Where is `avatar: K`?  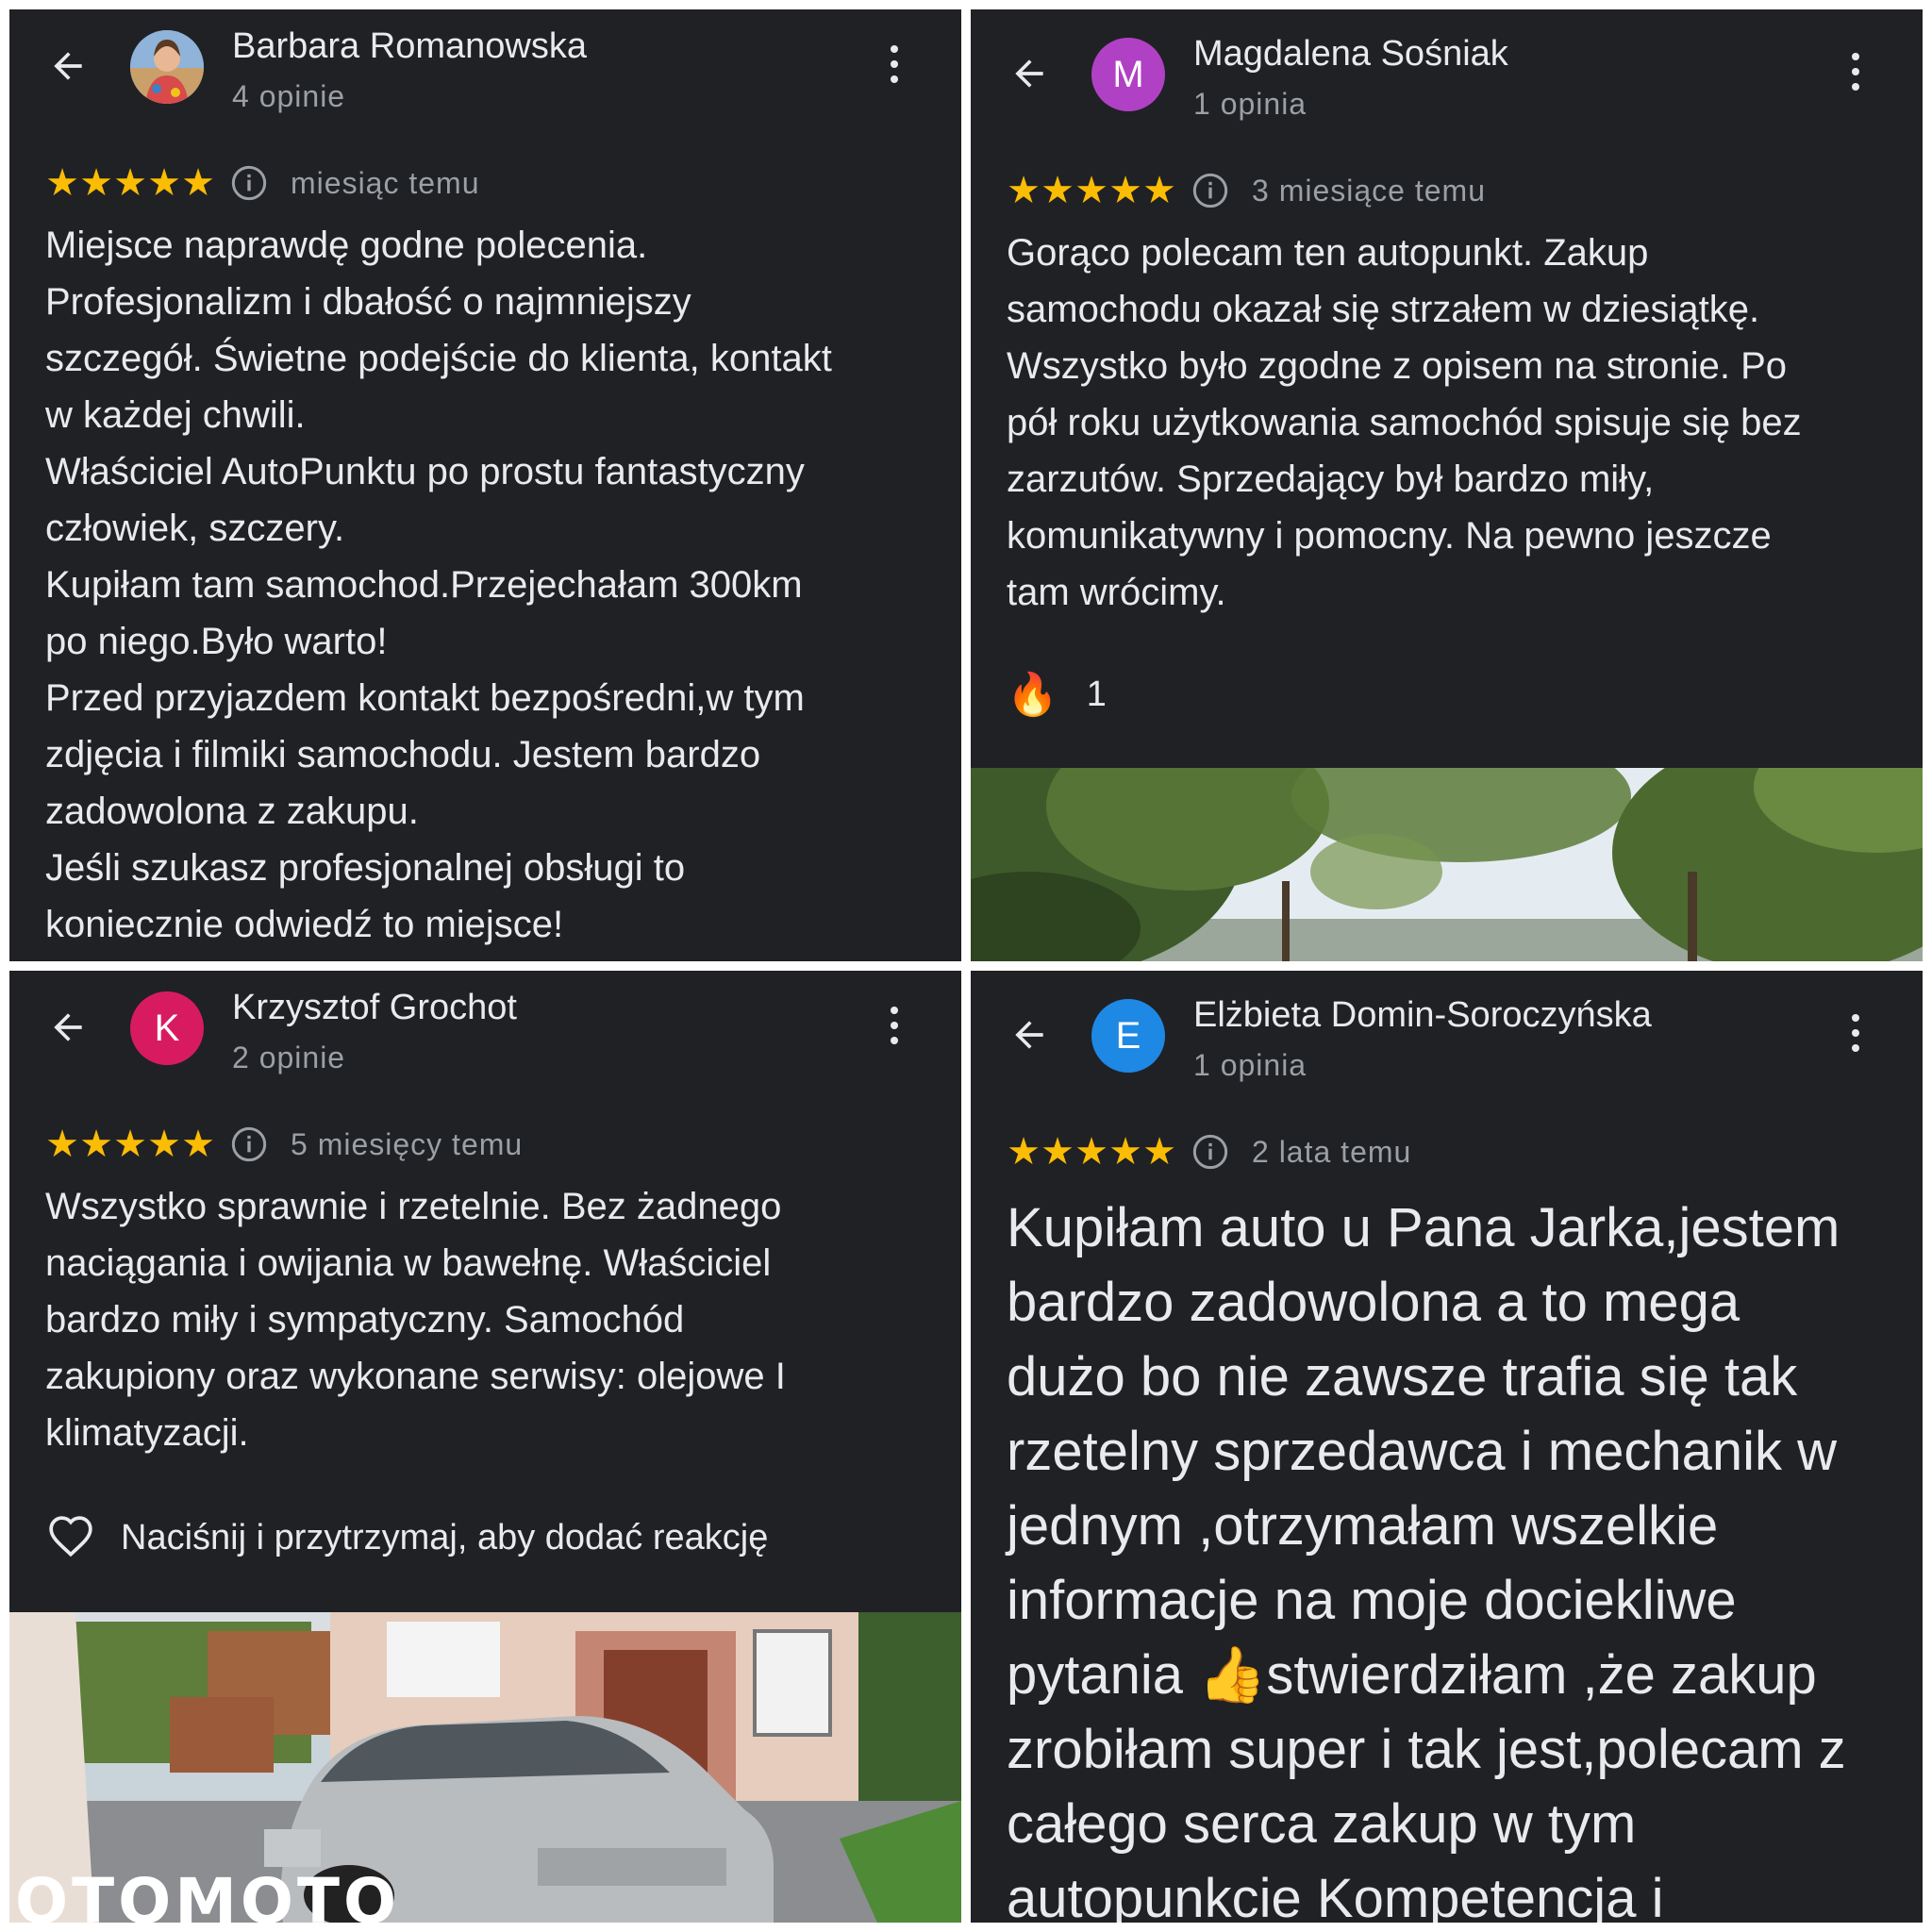
avatar: K is located at coordinates (167, 1028).